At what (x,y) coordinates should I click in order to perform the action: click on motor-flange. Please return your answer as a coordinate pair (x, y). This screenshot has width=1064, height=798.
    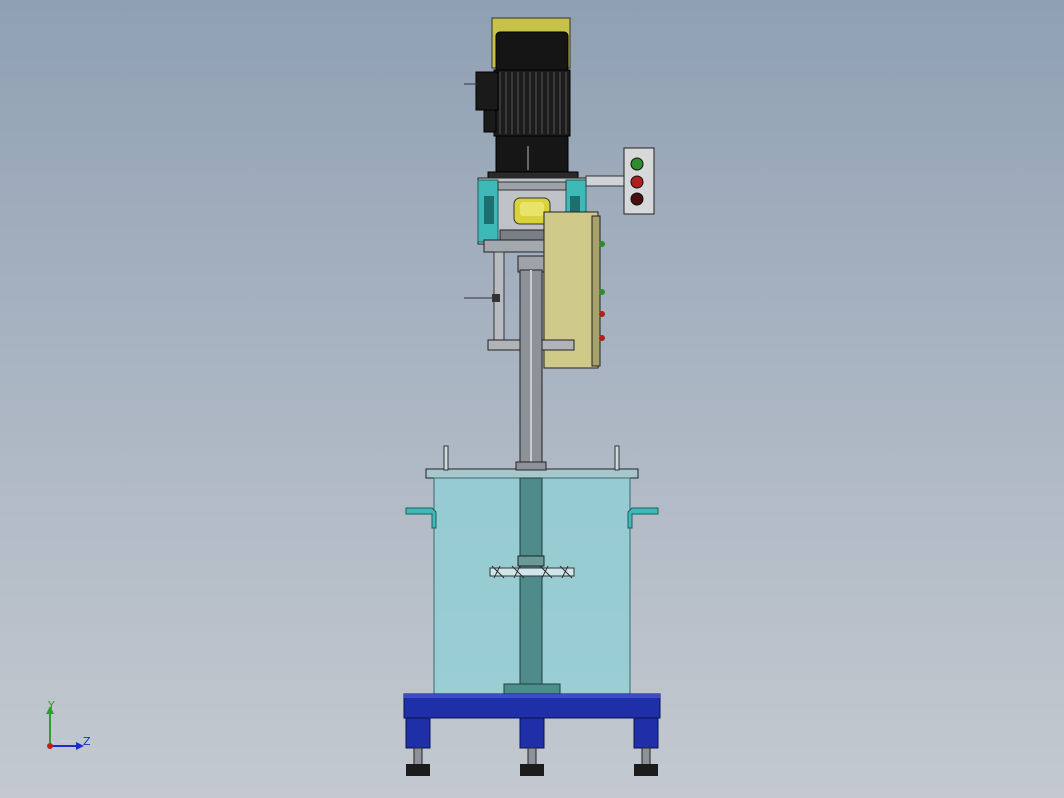
    Looking at the image, I should click on (532, 155).